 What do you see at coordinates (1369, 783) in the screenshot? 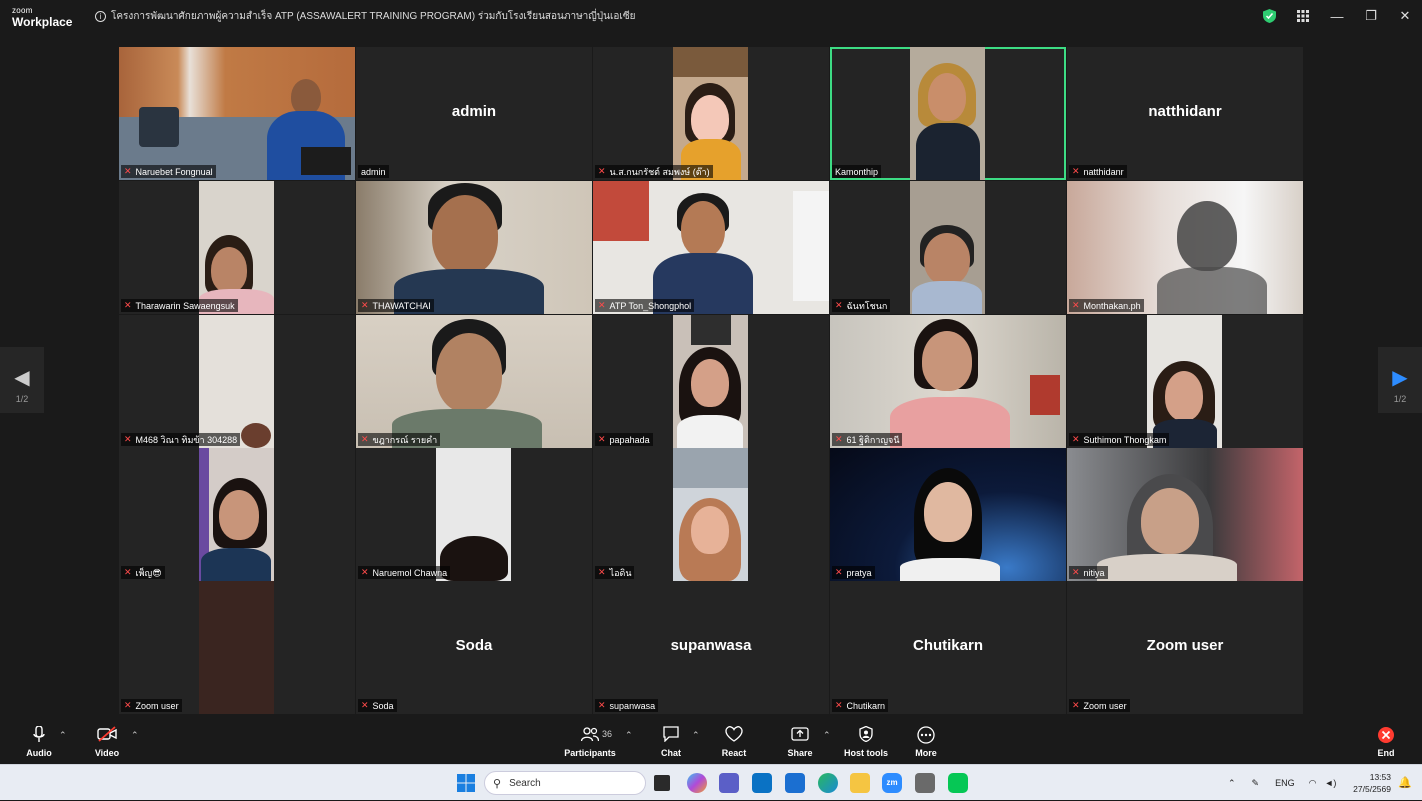
I see `system-clock: 13:53 27/5/2569` at bounding box center [1369, 783].